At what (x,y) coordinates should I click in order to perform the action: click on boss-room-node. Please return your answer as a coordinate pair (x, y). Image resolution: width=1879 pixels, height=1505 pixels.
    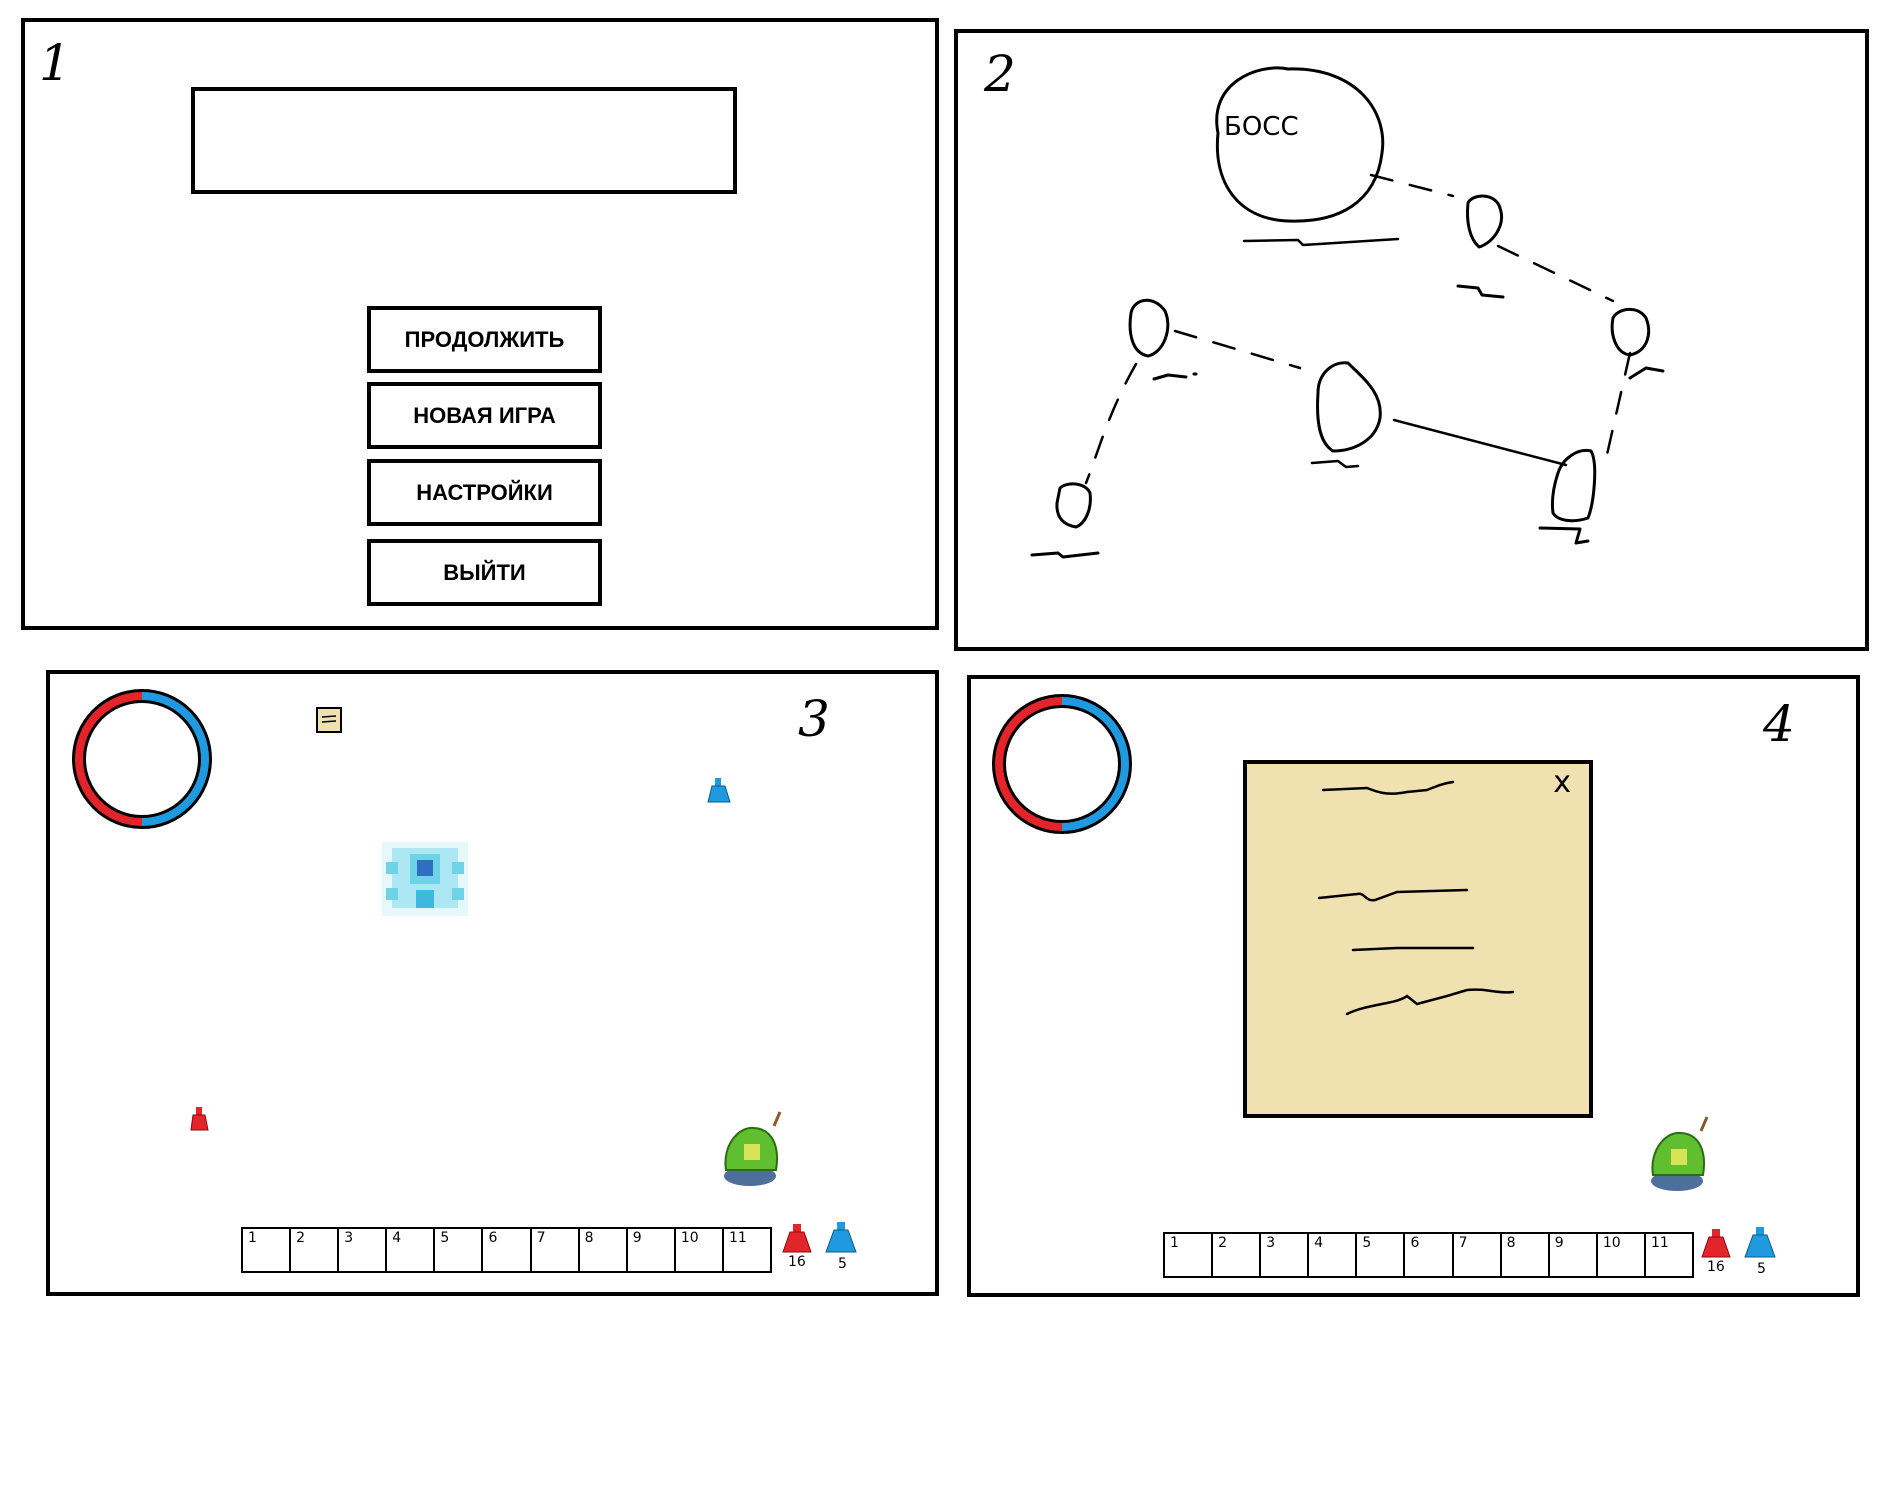
    Looking at the image, I should click on (1307, 156).